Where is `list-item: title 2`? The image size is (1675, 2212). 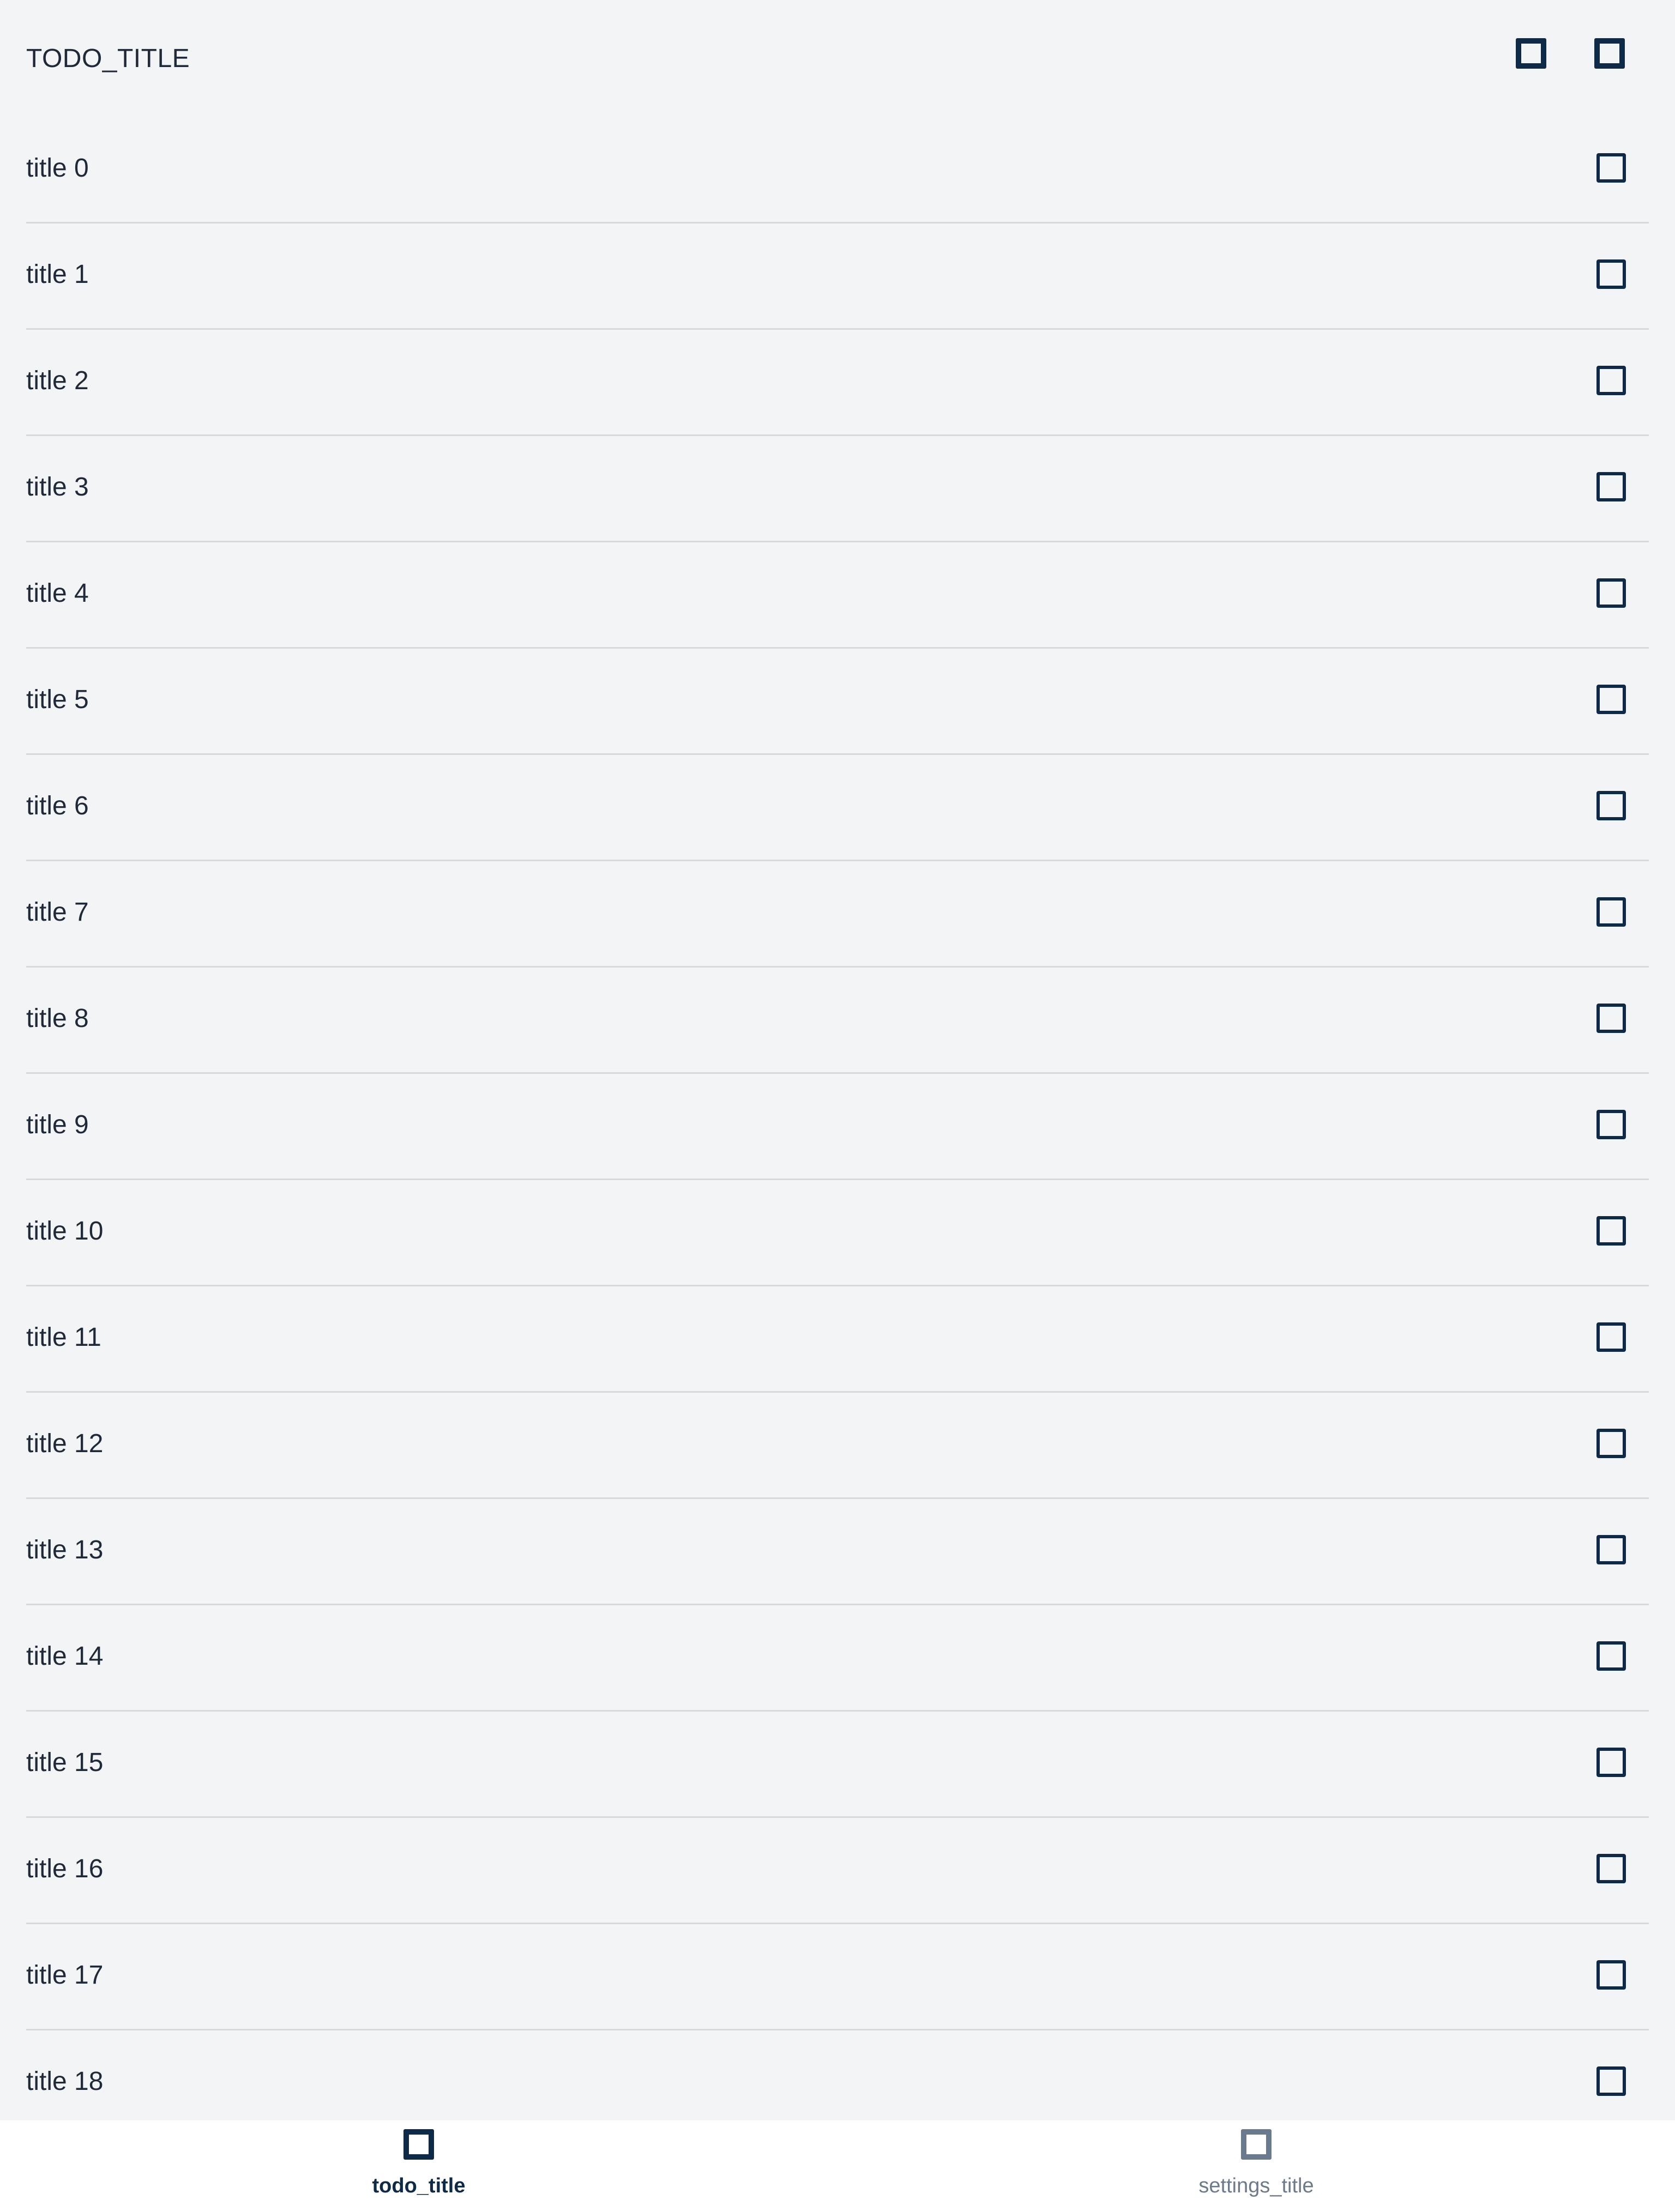 list-item: title 2 is located at coordinates (837, 383).